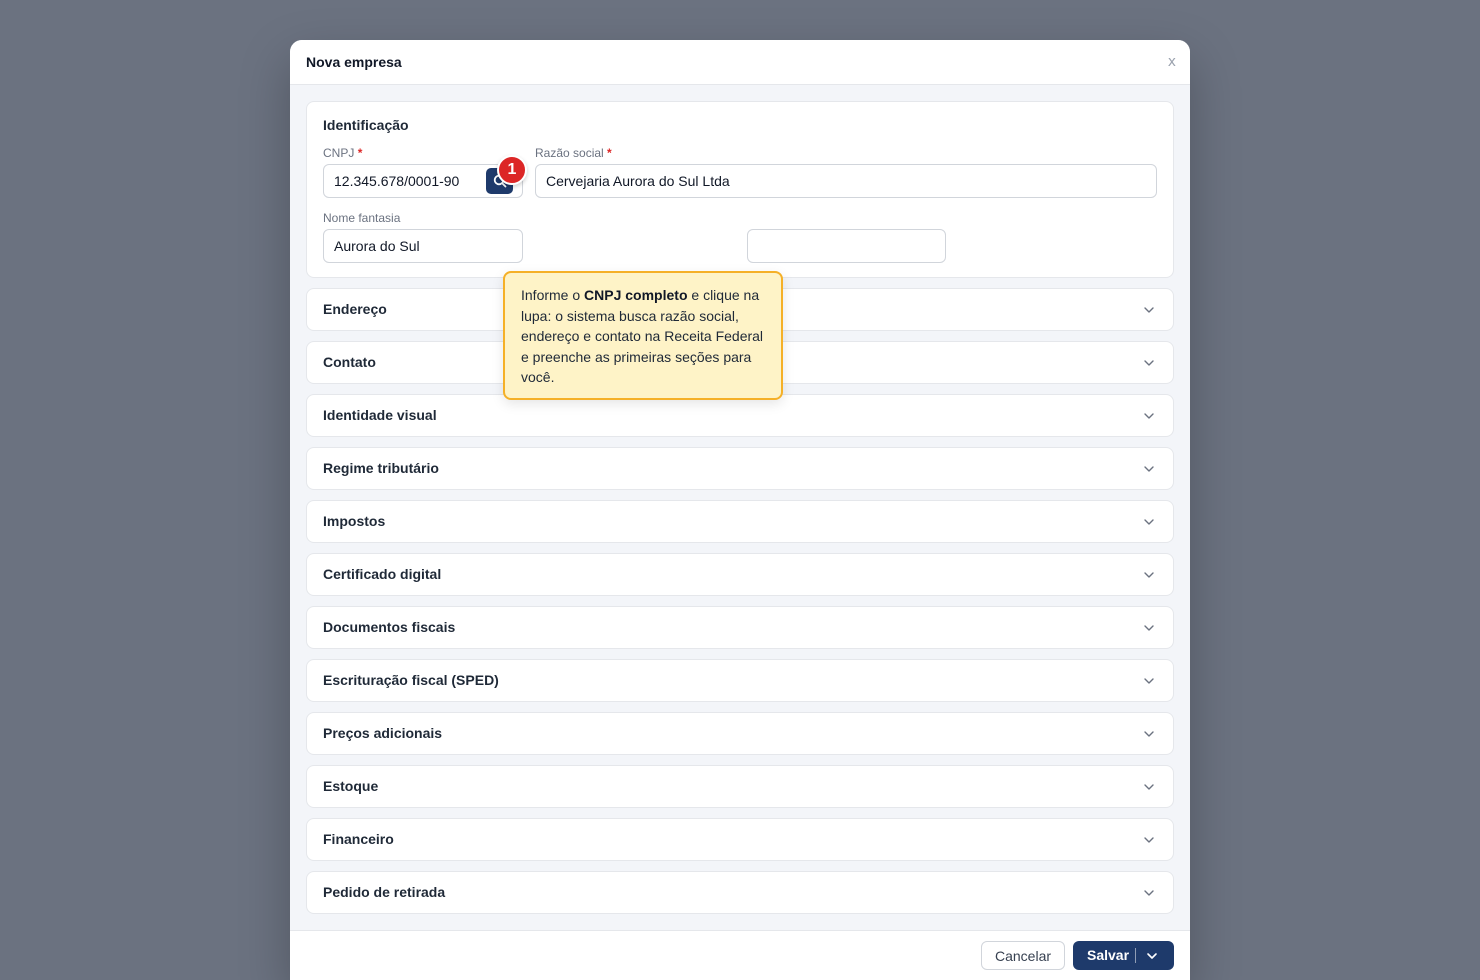 The width and height of the screenshot is (1480, 980). Describe the element at coordinates (846, 181) in the screenshot. I see `razao-social-input: Cervejaria Aurora do Sul Ltda` at that location.